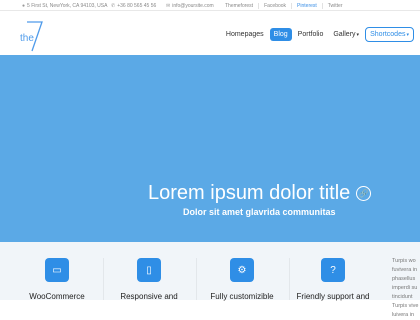 Image resolution: width=420 pixels, height=320 pixels. Describe the element at coordinates (245, 34) in the screenshot. I see `nav-homepages: Homepages` at that location.